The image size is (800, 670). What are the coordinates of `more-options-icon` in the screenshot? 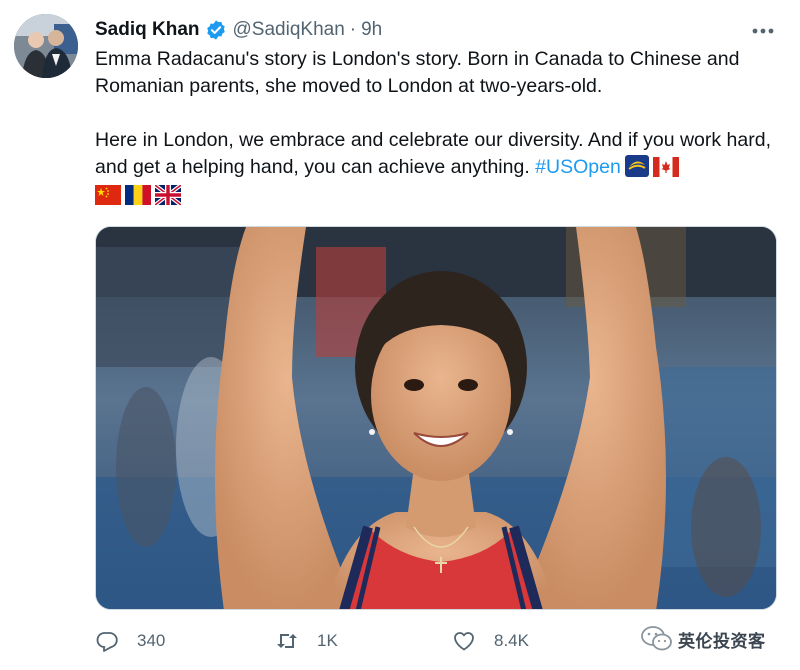 It's located at (763, 31).